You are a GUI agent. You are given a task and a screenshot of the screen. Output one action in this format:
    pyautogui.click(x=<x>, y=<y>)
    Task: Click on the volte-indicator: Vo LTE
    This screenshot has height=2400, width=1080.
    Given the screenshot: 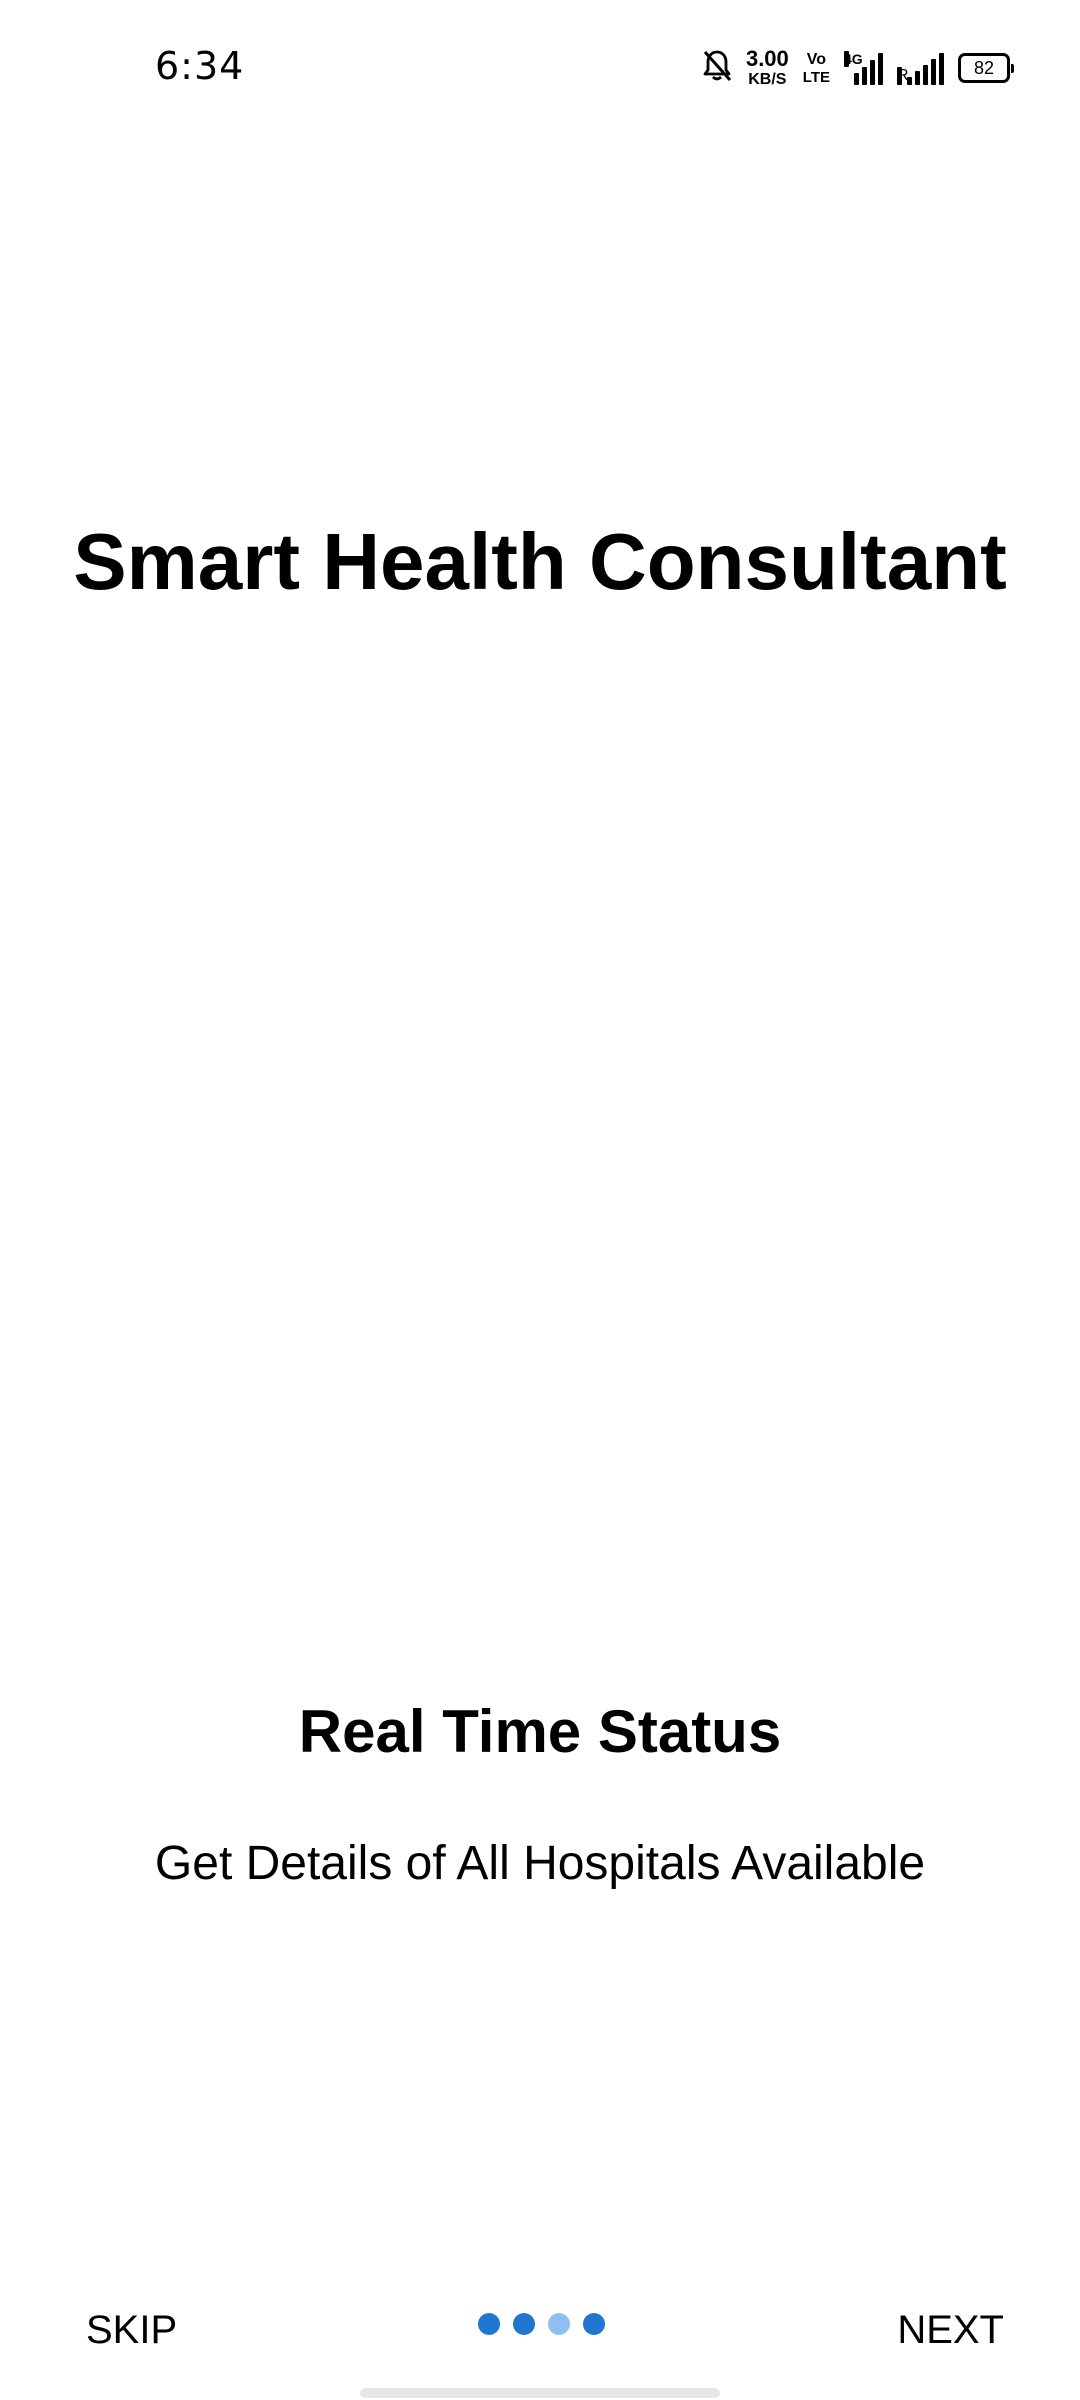 What is the action you would take?
    pyautogui.click(x=816, y=68)
    